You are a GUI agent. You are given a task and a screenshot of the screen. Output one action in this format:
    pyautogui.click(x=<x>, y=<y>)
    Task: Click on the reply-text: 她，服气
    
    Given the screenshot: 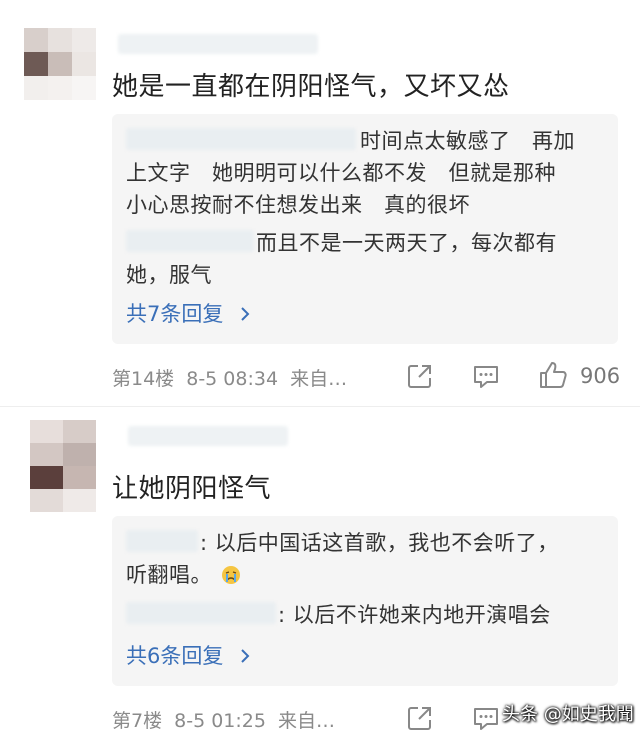 What is the action you would take?
    pyautogui.click(x=169, y=275)
    